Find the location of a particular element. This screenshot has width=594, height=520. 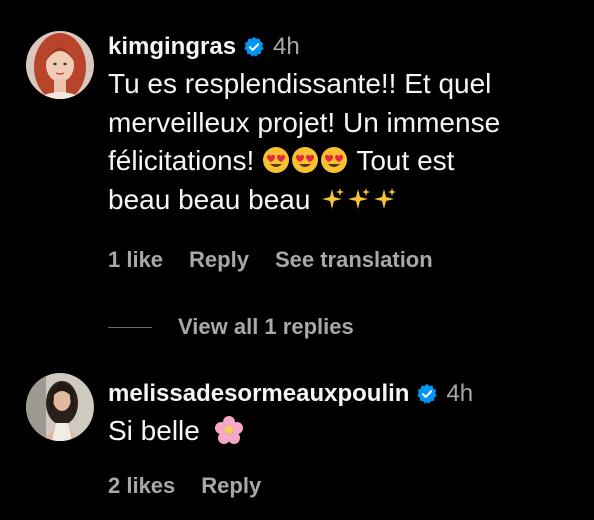

username: kimgingras is located at coordinates (172, 47).